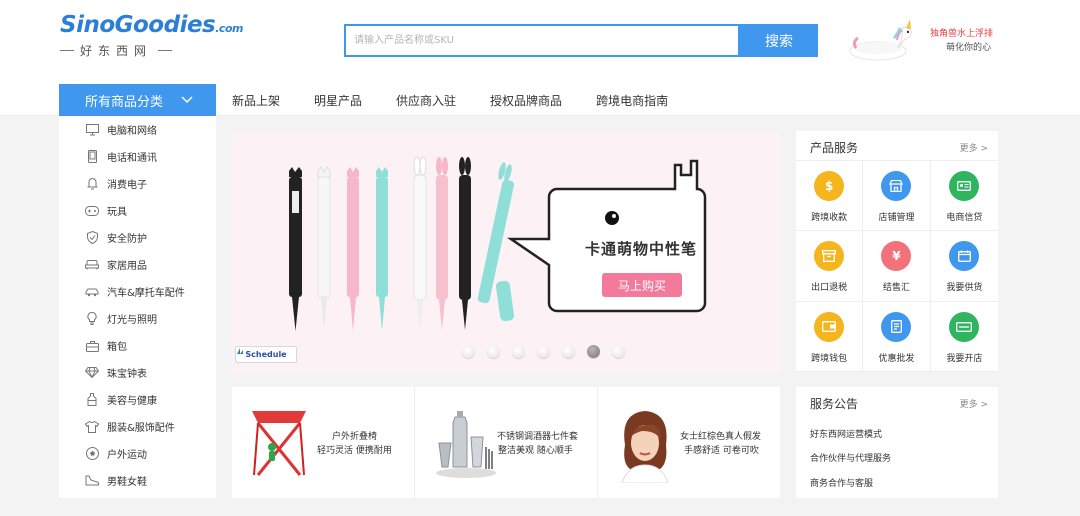 This screenshot has height=516, width=1080. What do you see at coordinates (834, 148) in the screenshot?
I see `services-title: 产品服务` at bounding box center [834, 148].